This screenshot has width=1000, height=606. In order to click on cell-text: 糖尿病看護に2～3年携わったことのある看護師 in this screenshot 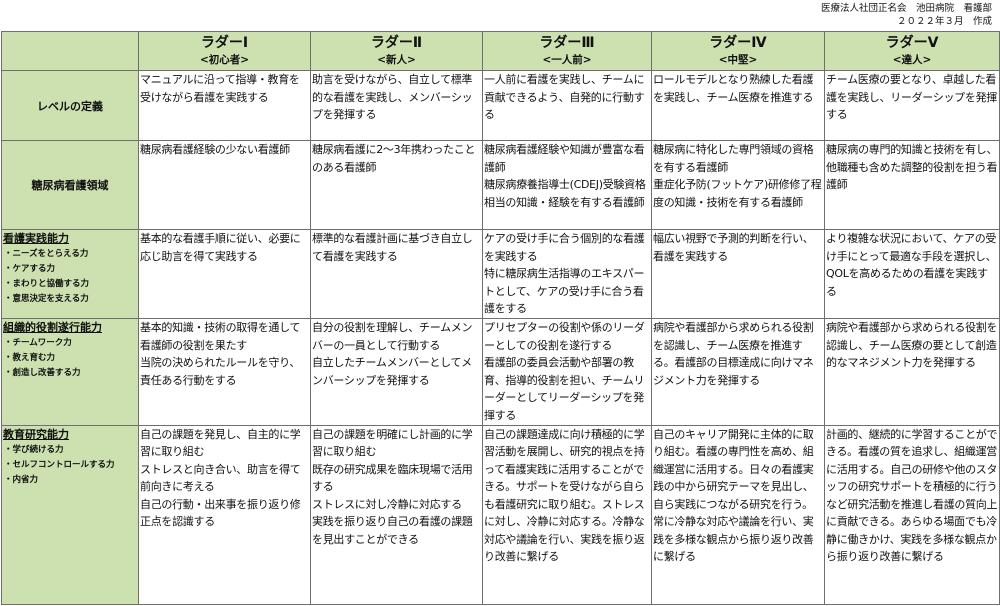, I will do `click(394, 158)`.